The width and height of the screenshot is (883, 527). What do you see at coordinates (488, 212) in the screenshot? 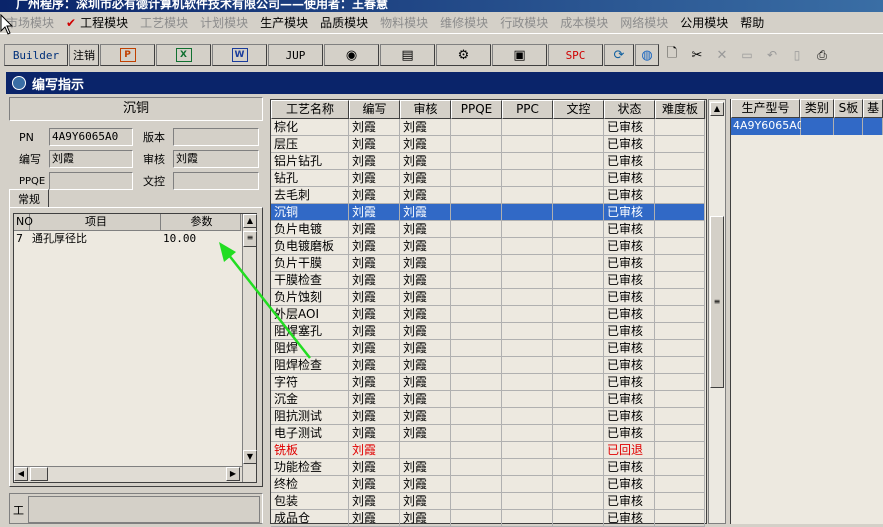
I see `table-row: 沉铜 刘霞 刘霞 已审核` at bounding box center [488, 212].